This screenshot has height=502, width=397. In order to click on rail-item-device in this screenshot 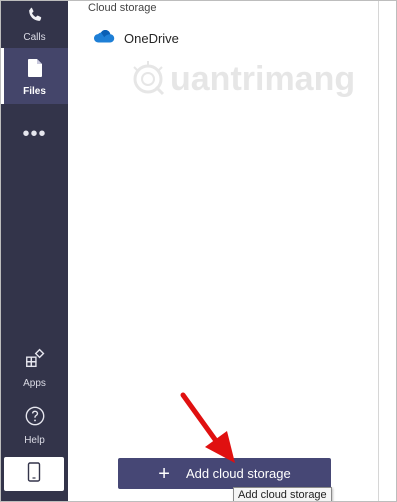, I will do `click(34, 474)`.